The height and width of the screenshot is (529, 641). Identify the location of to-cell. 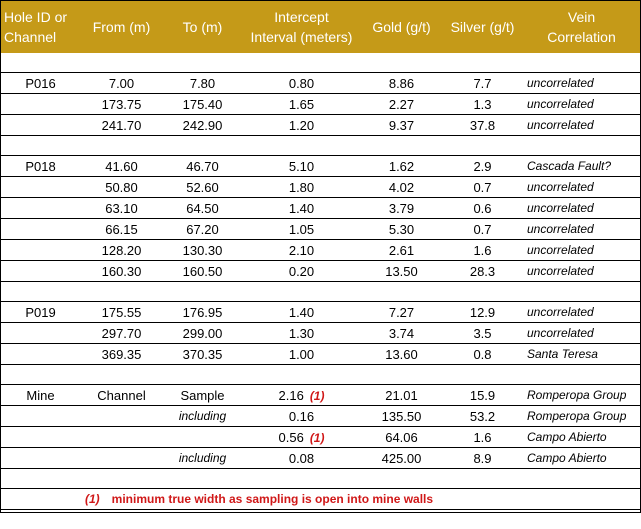
(202, 437).